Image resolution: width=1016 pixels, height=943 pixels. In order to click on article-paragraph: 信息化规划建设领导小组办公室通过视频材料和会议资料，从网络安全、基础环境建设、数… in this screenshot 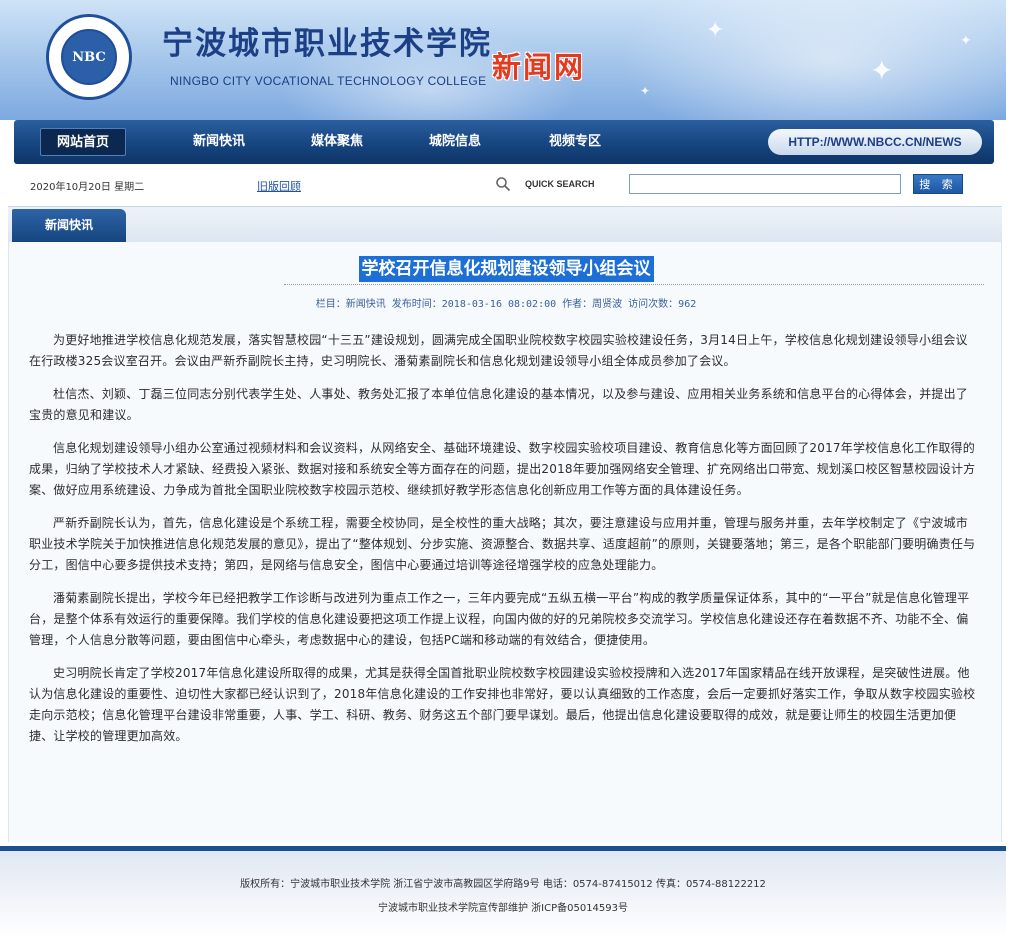, I will do `click(502, 469)`.